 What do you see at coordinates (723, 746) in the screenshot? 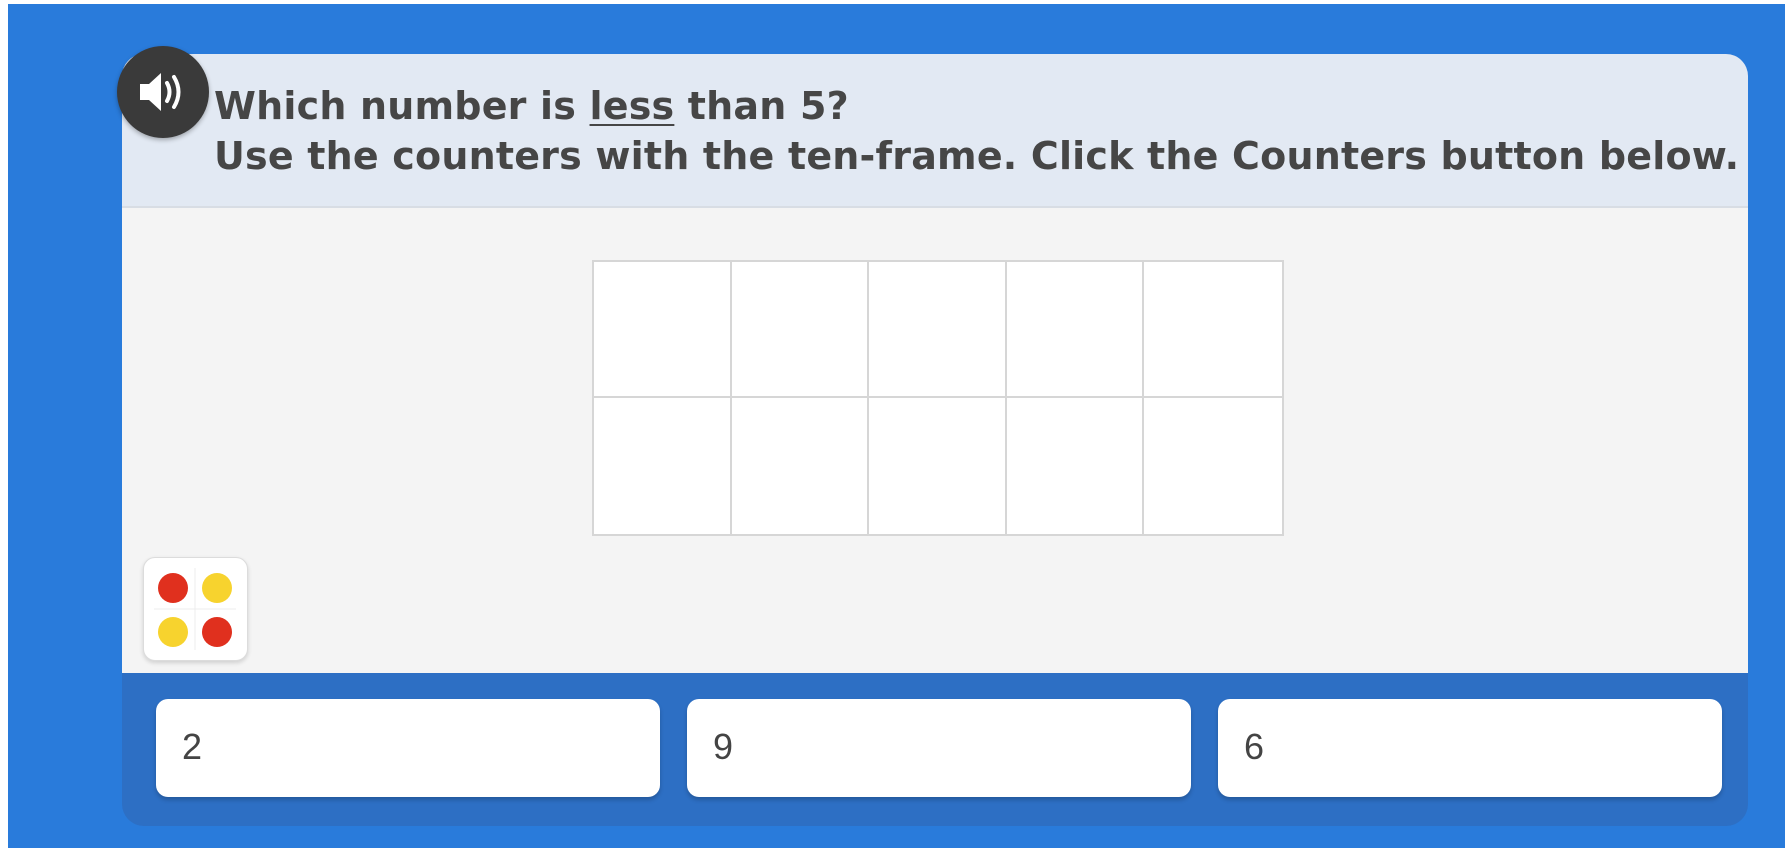
I see `answer-label: 9` at bounding box center [723, 746].